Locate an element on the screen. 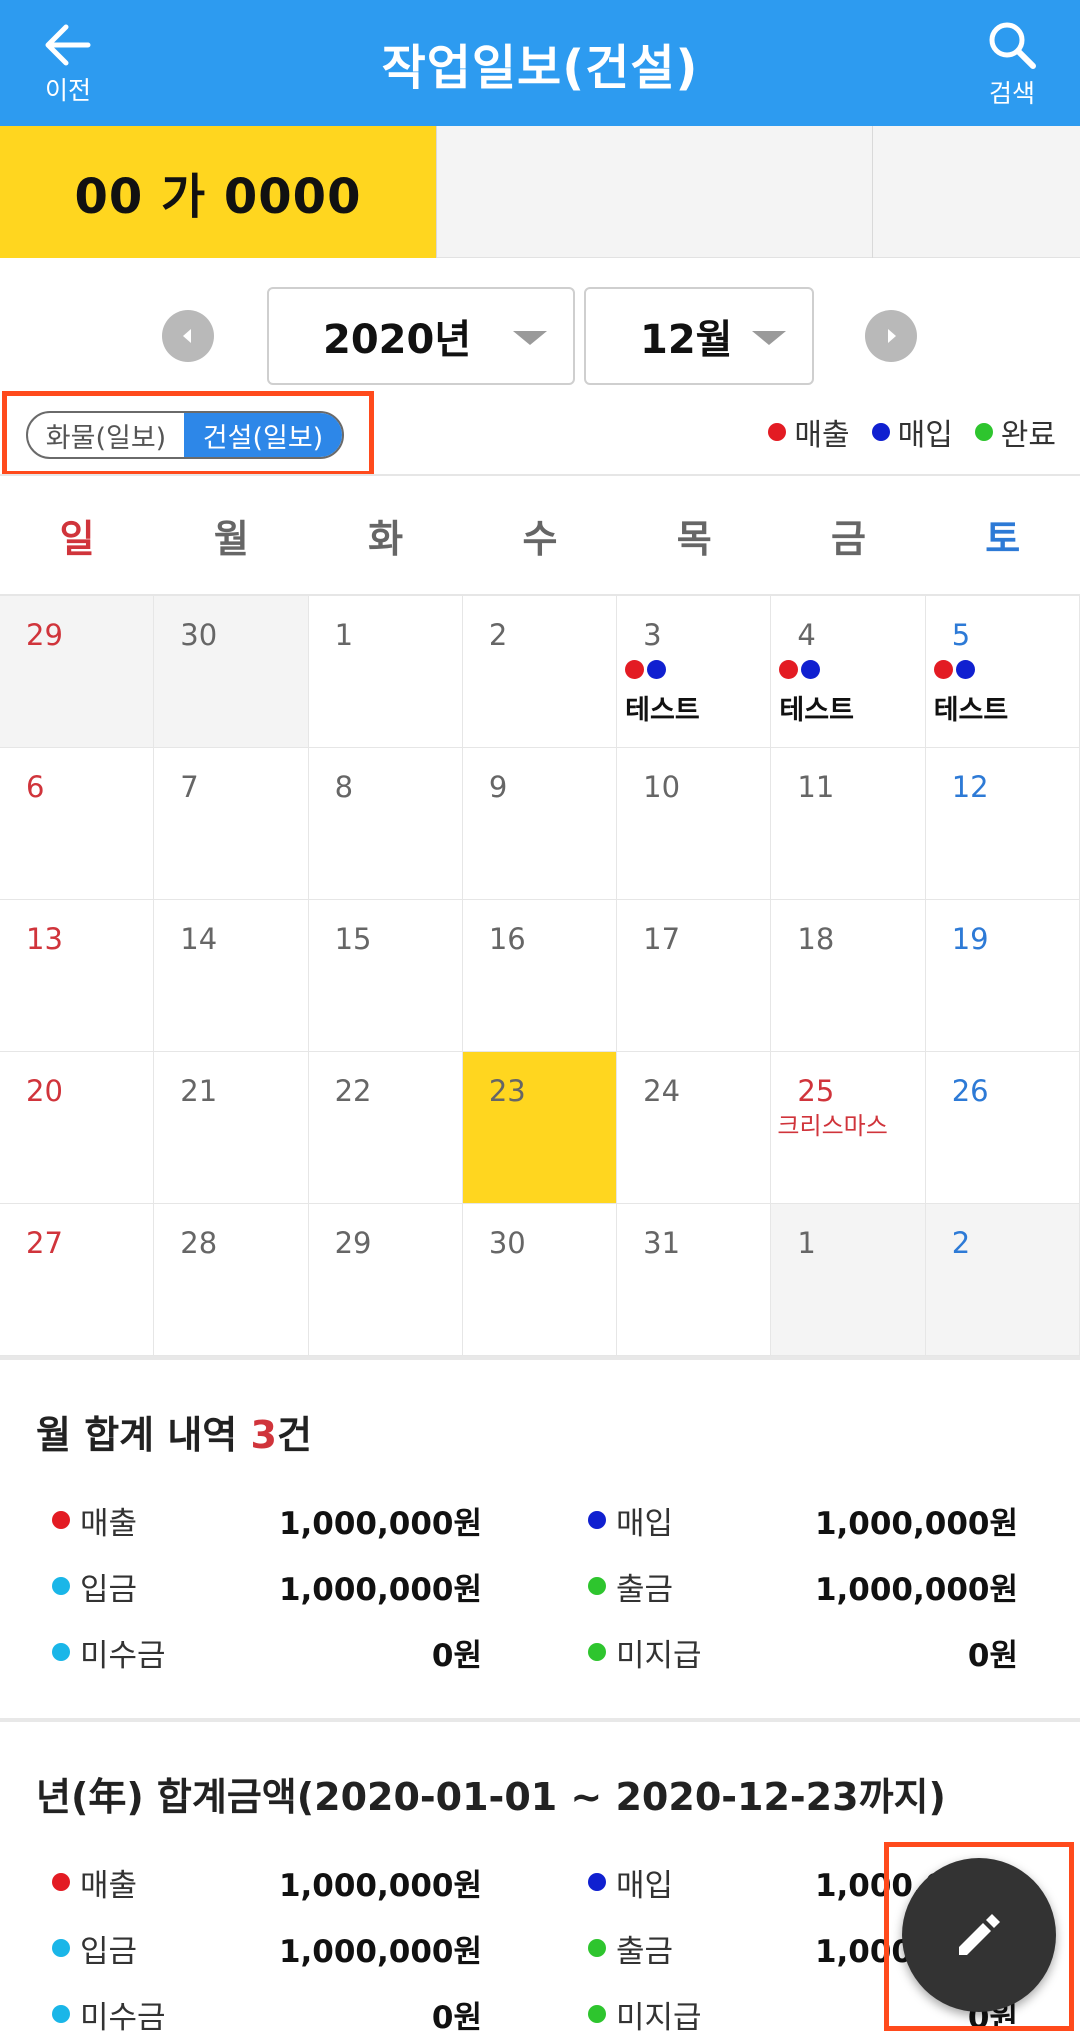  legend-label-sales: 매출 is located at coordinates (822, 435).